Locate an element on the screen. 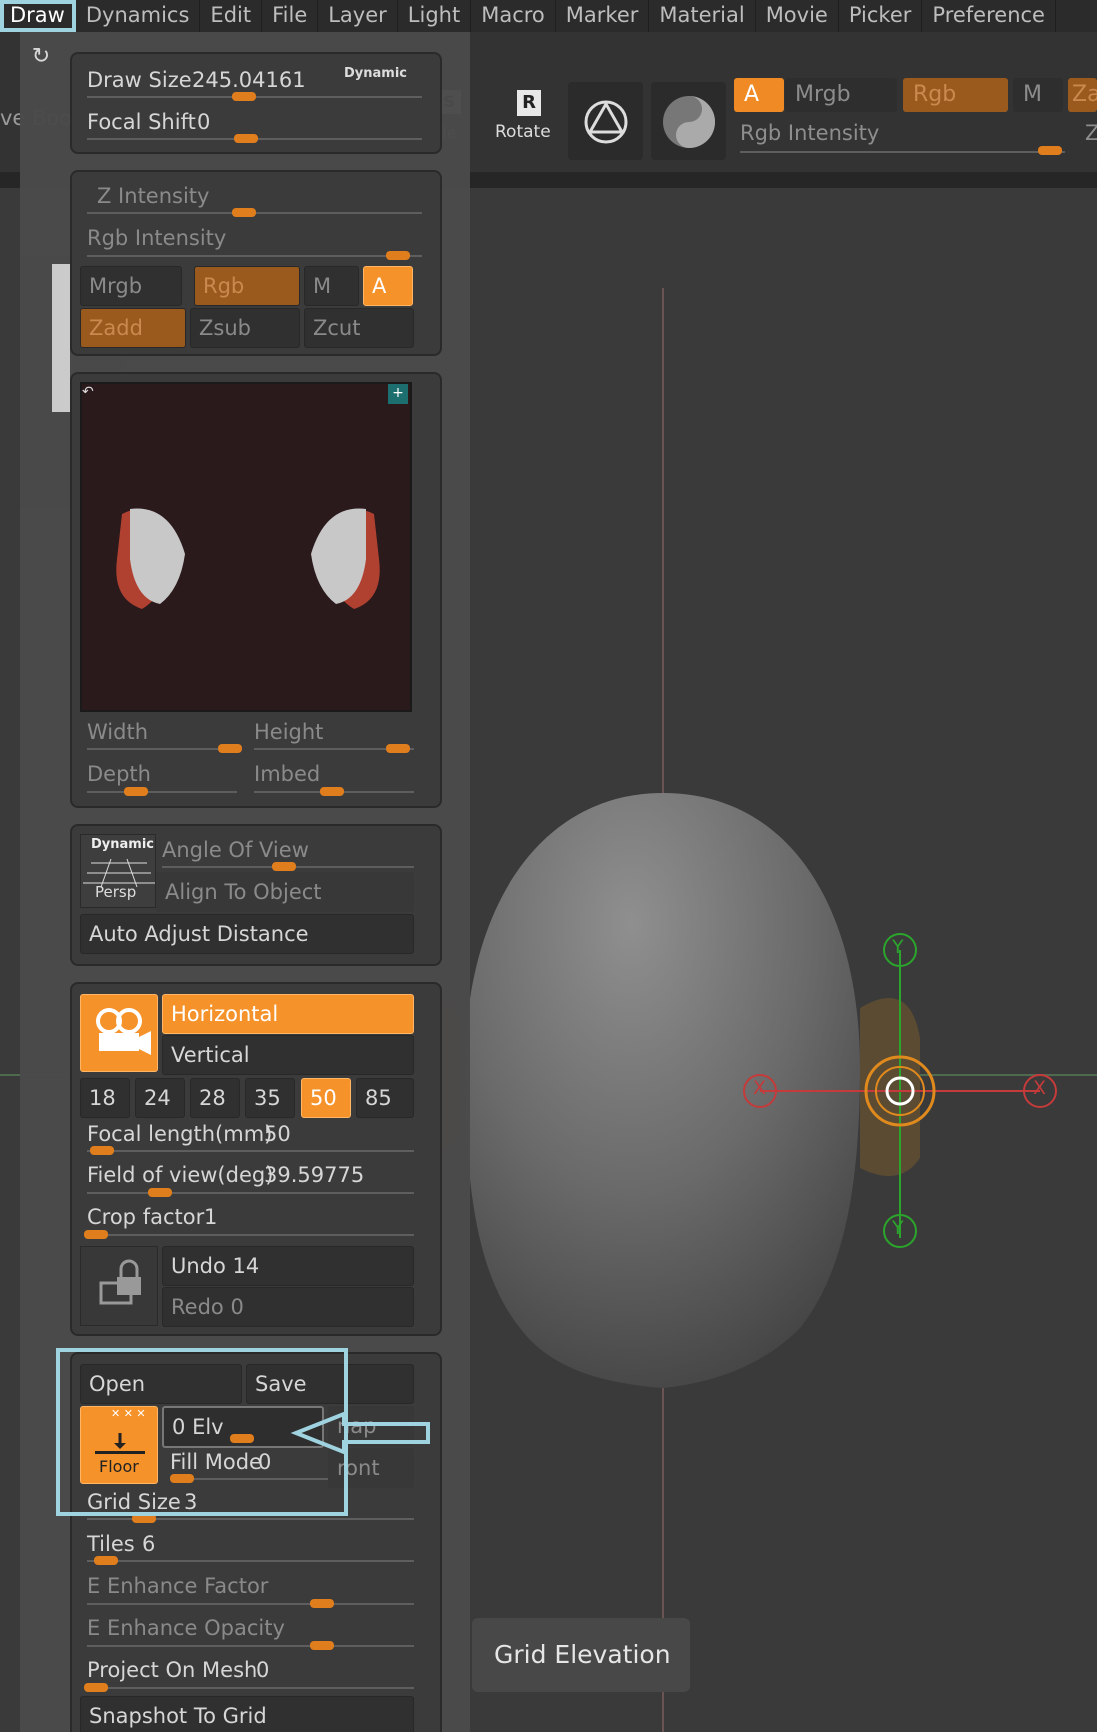  focal-preset-24: 24 is located at coordinates (160, 1098).